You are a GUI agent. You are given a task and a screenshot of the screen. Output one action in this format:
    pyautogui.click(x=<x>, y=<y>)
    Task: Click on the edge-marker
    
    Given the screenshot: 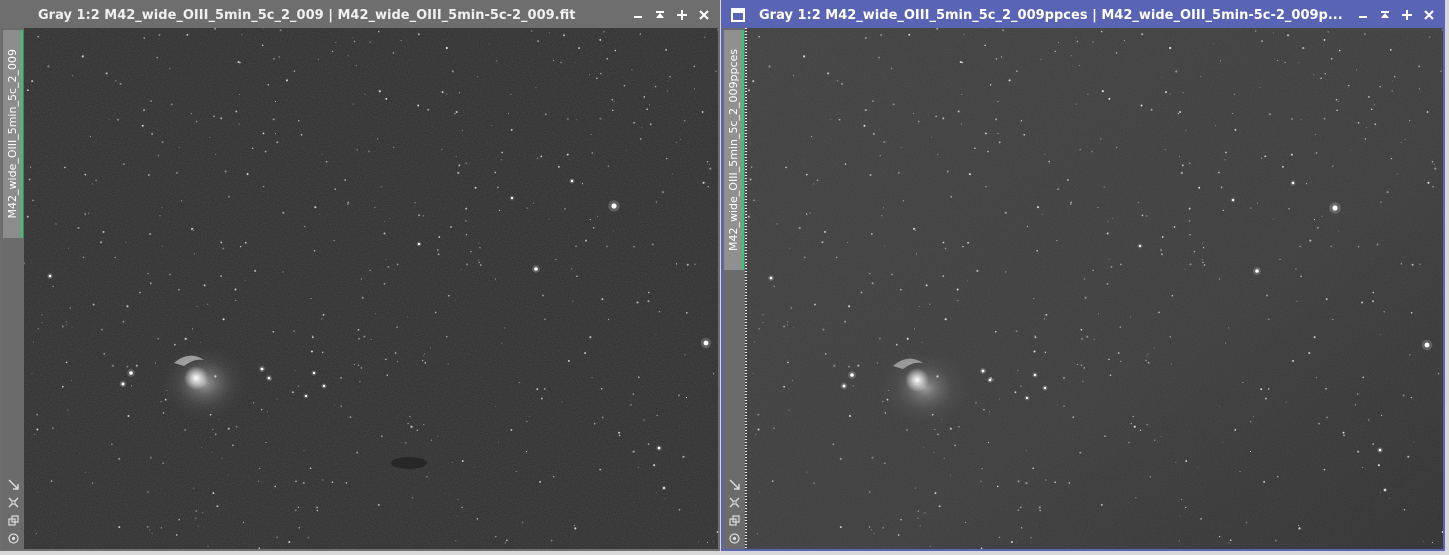 What is the action you would take?
    pyautogui.click(x=746, y=288)
    